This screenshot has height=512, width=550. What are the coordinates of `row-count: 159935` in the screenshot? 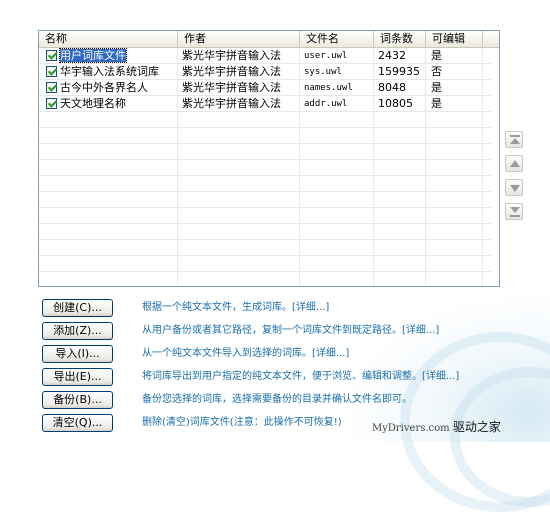 It's located at (399, 71).